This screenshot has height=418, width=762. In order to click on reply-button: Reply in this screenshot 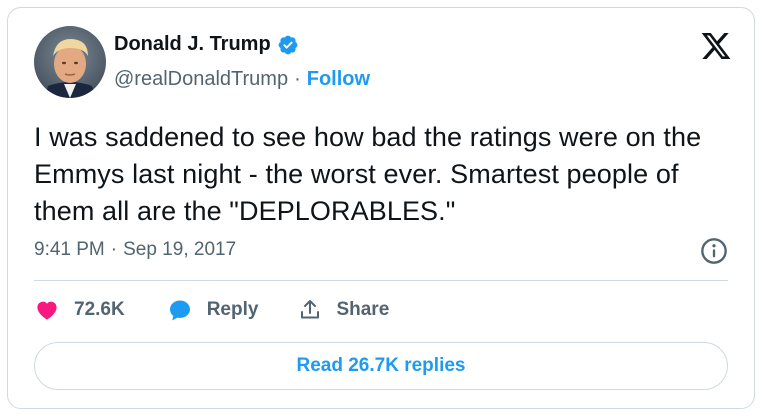, I will do `click(213, 310)`.